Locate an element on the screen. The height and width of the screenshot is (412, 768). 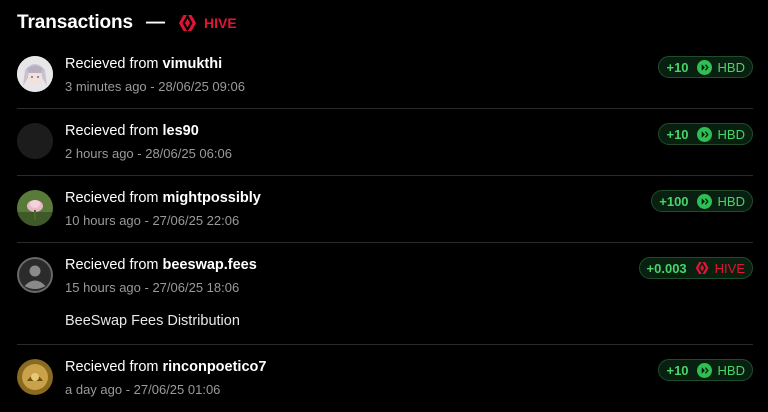
transactions-header: Transactions — HIVE is located at coordinates (127, 23).